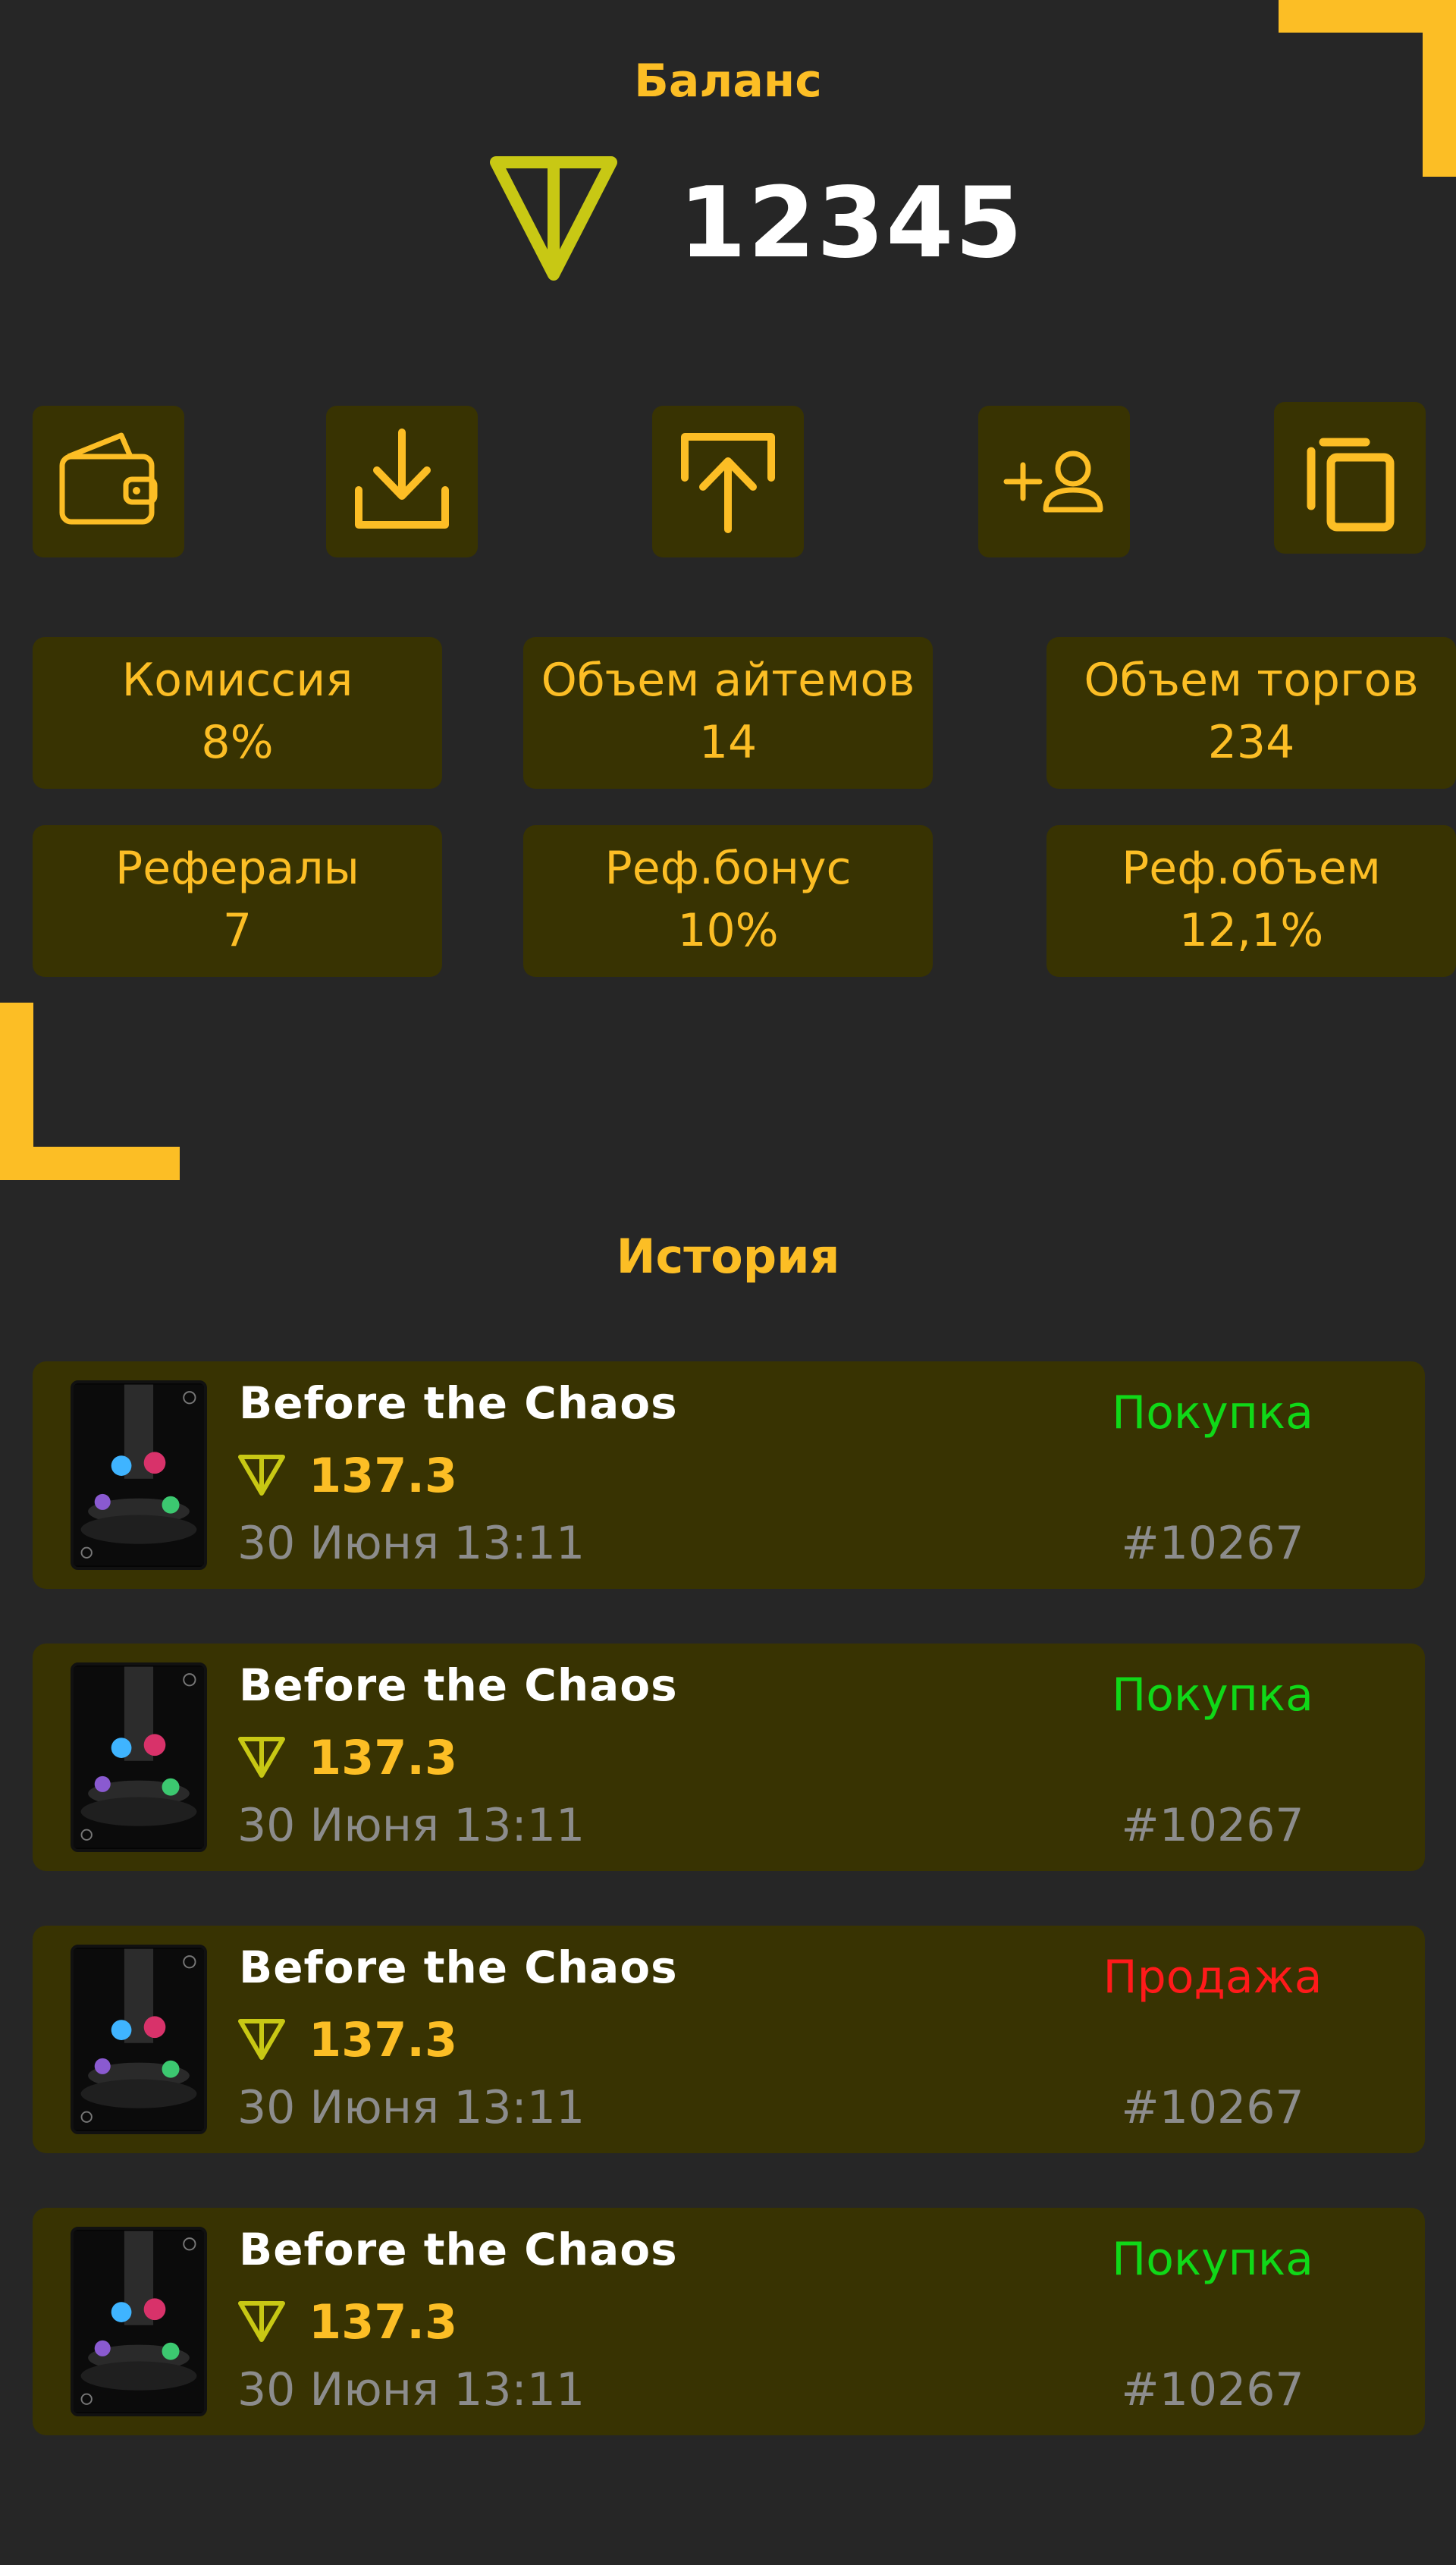 This screenshot has width=1456, height=2565. Describe the element at coordinates (728, 680) in the screenshot. I see `stat-label: Объем айтемов` at that location.